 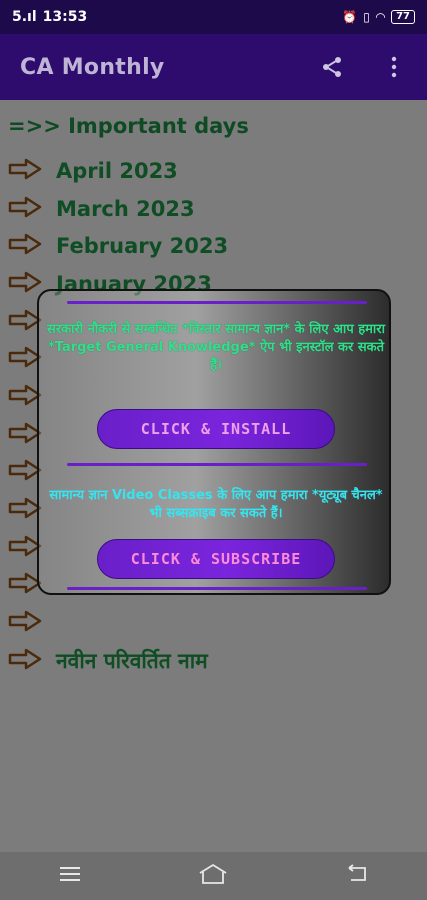 What do you see at coordinates (366, 17) in the screenshot?
I see `vibrate-icon: ▯` at bounding box center [366, 17].